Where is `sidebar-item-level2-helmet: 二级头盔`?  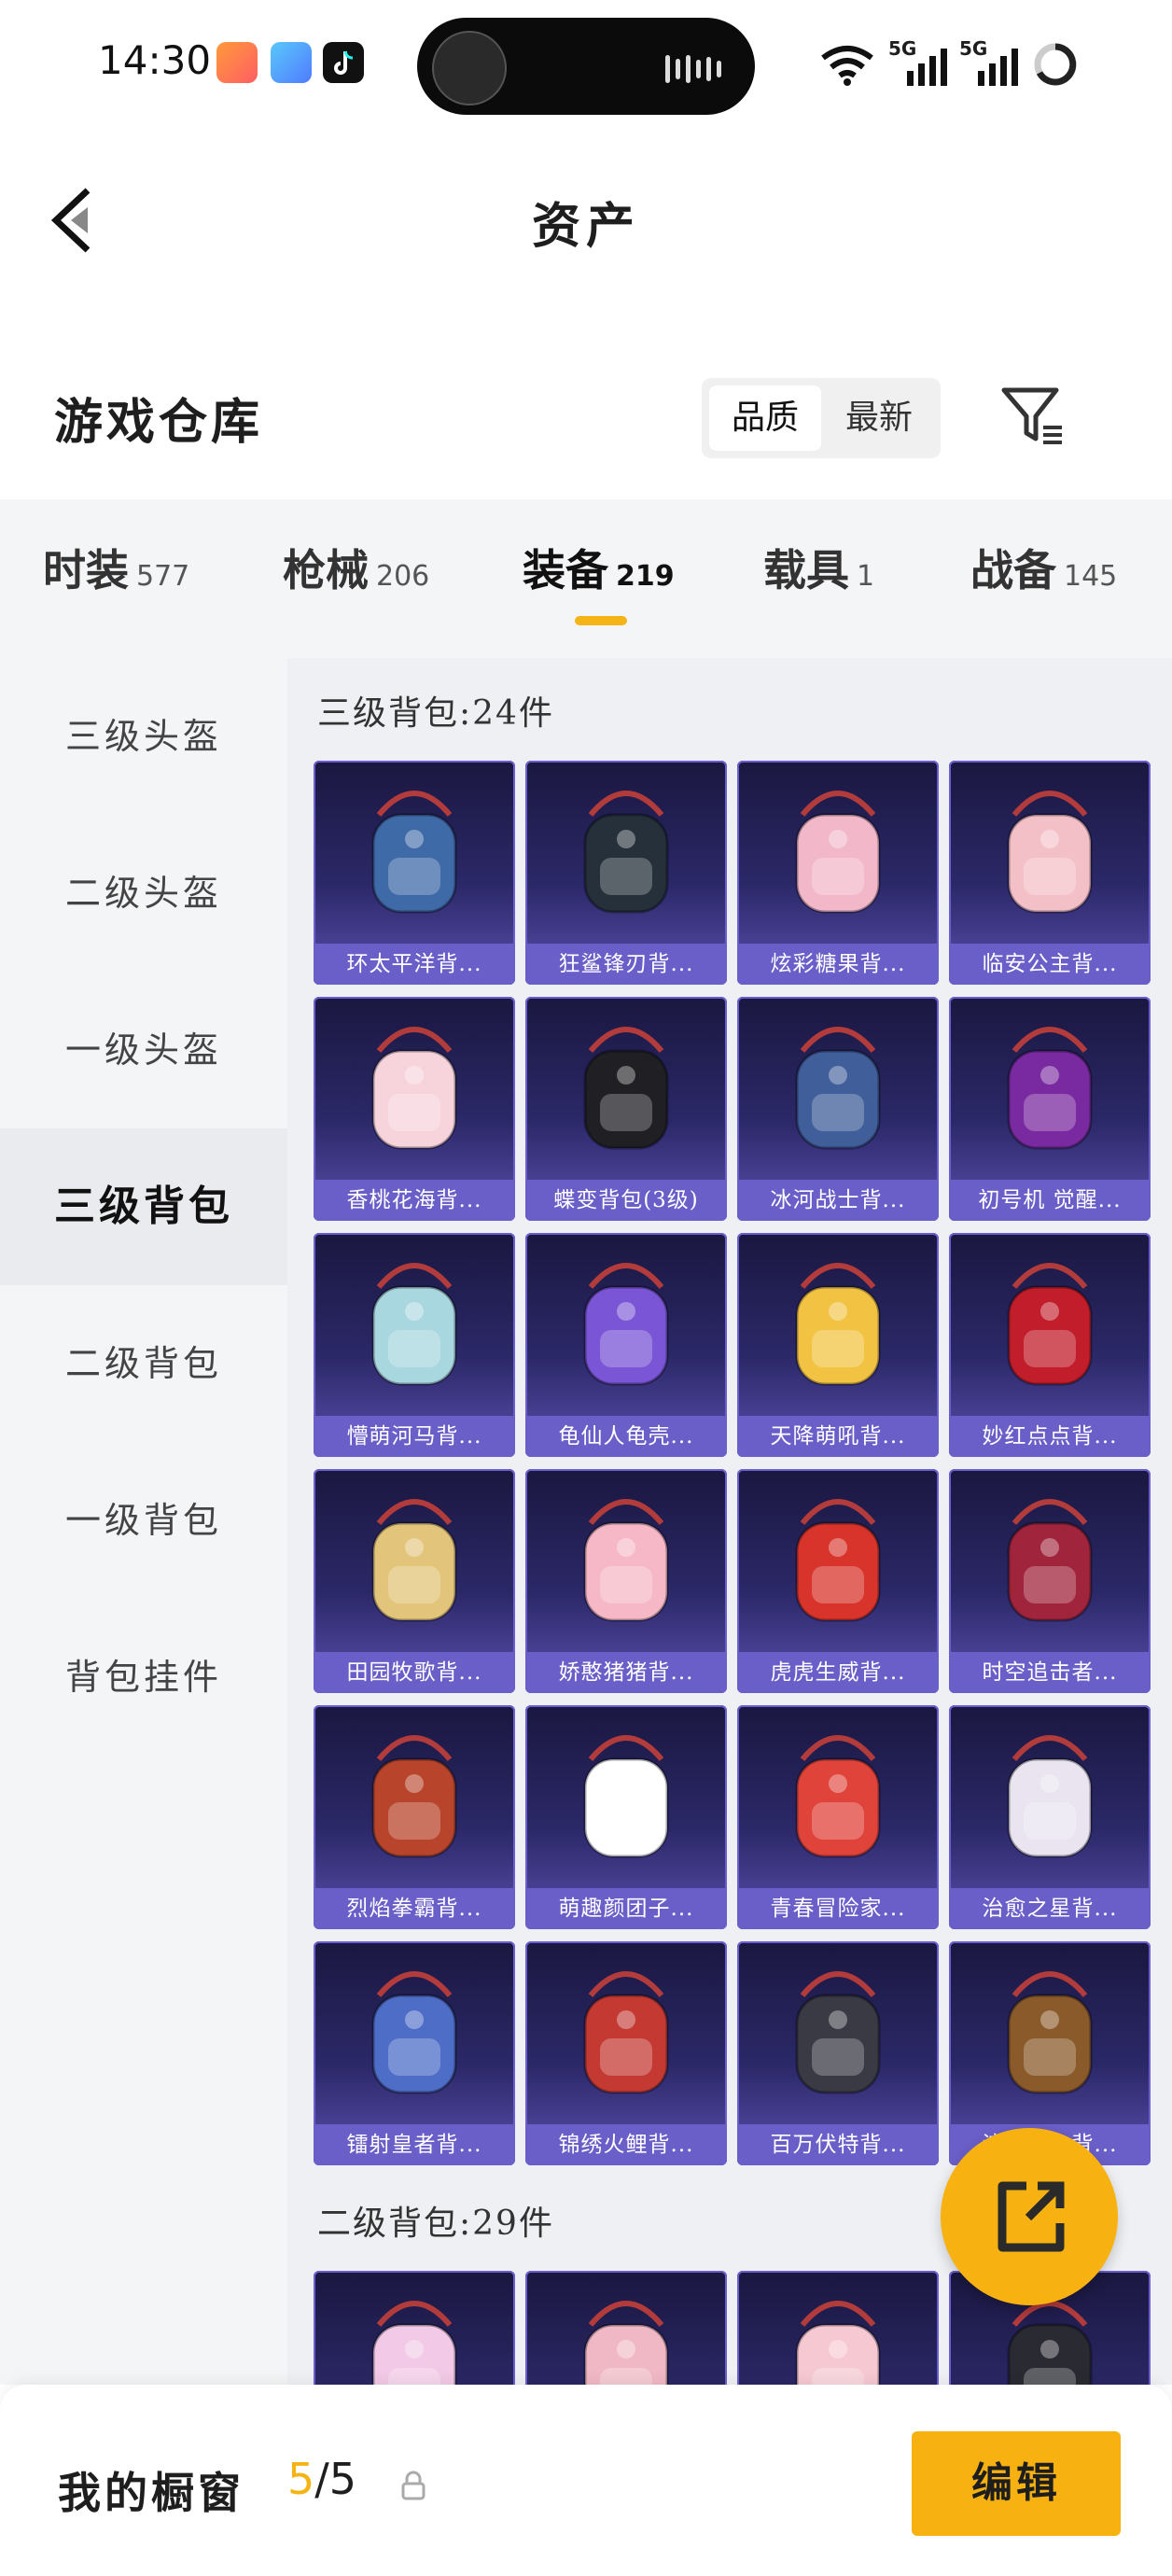 sidebar-item-level2-helmet: 二级头盔 is located at coordinates (143, 893).